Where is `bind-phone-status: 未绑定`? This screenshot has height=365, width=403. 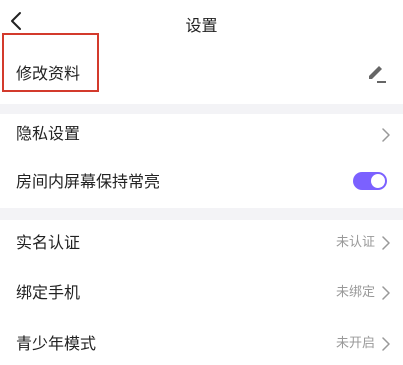
bind-phone-status: 未绑定 is located at coordinates (355, 292).